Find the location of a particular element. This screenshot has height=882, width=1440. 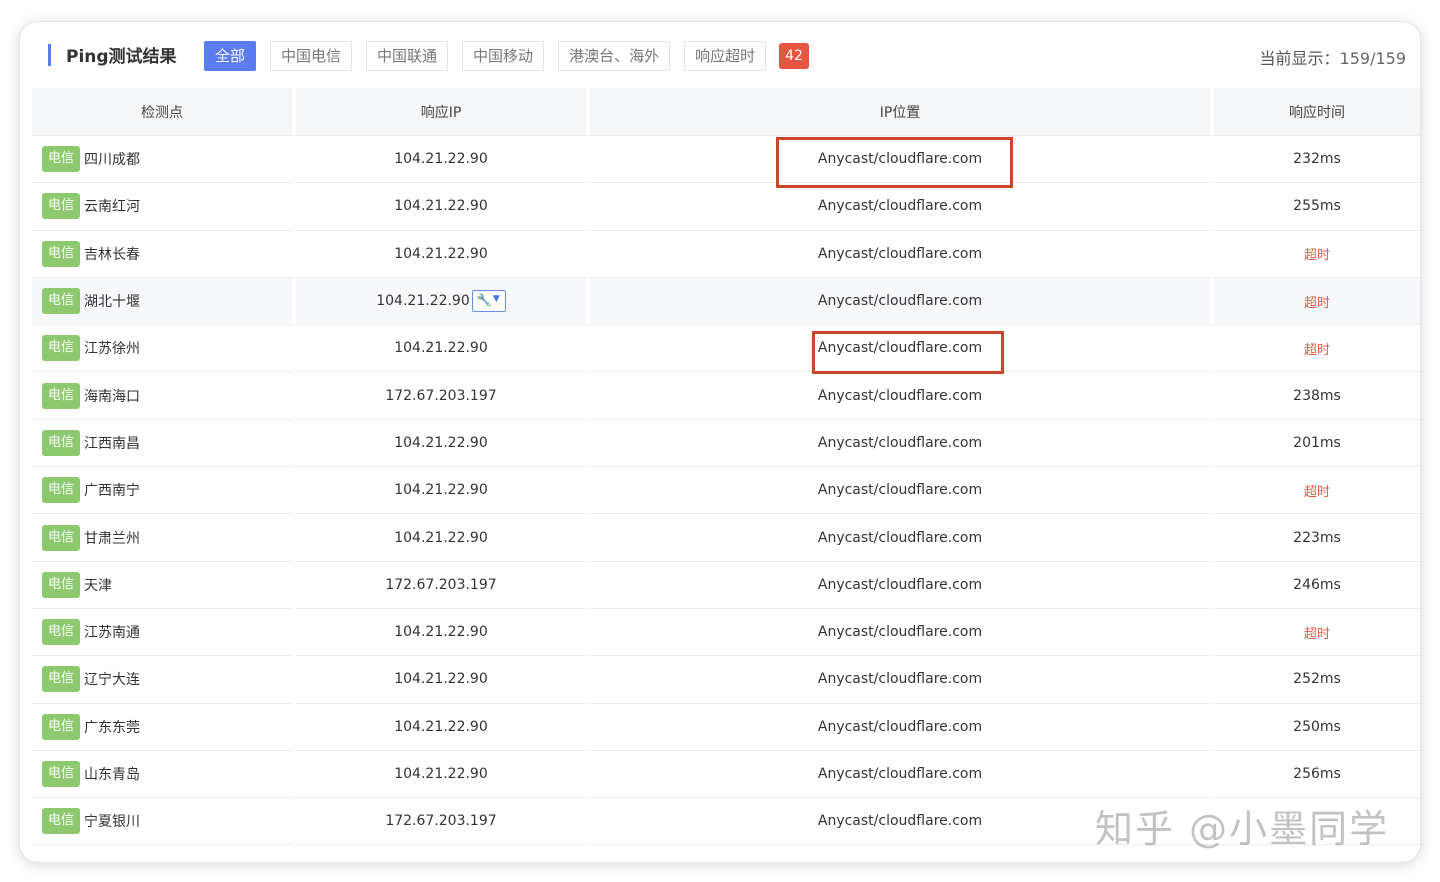

probe-location: 甘肃兰州 is located at coordinates (112, 538).